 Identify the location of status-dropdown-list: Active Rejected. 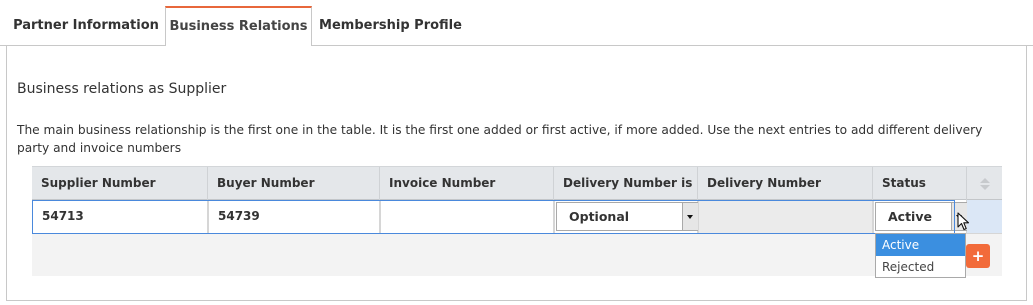
(920, 255).